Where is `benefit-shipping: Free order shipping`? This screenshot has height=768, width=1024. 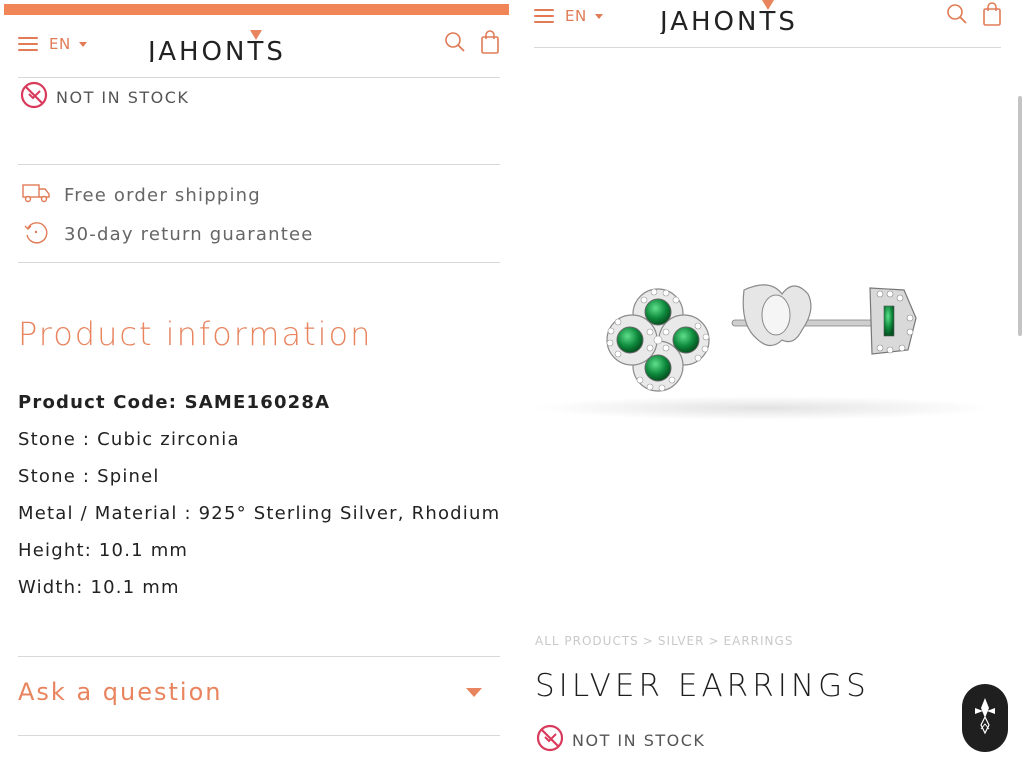
benefit-shipping: Free order shipping is located at coordinates (141, 195).